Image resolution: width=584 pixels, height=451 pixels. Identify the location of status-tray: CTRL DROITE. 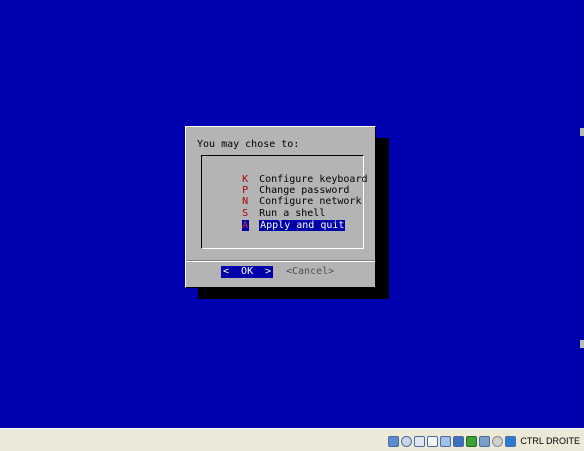
(484, 441).